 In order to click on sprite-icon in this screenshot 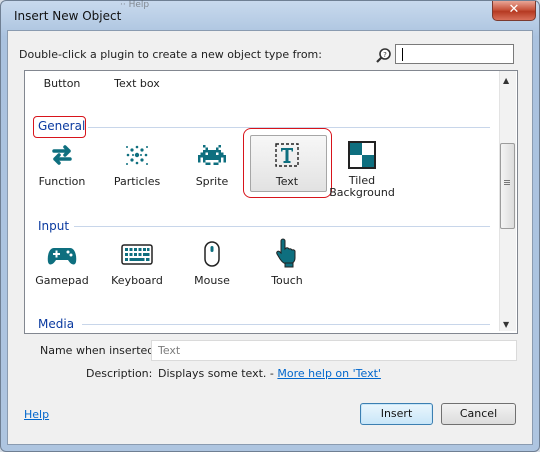, I will do `click(212, 155)`.